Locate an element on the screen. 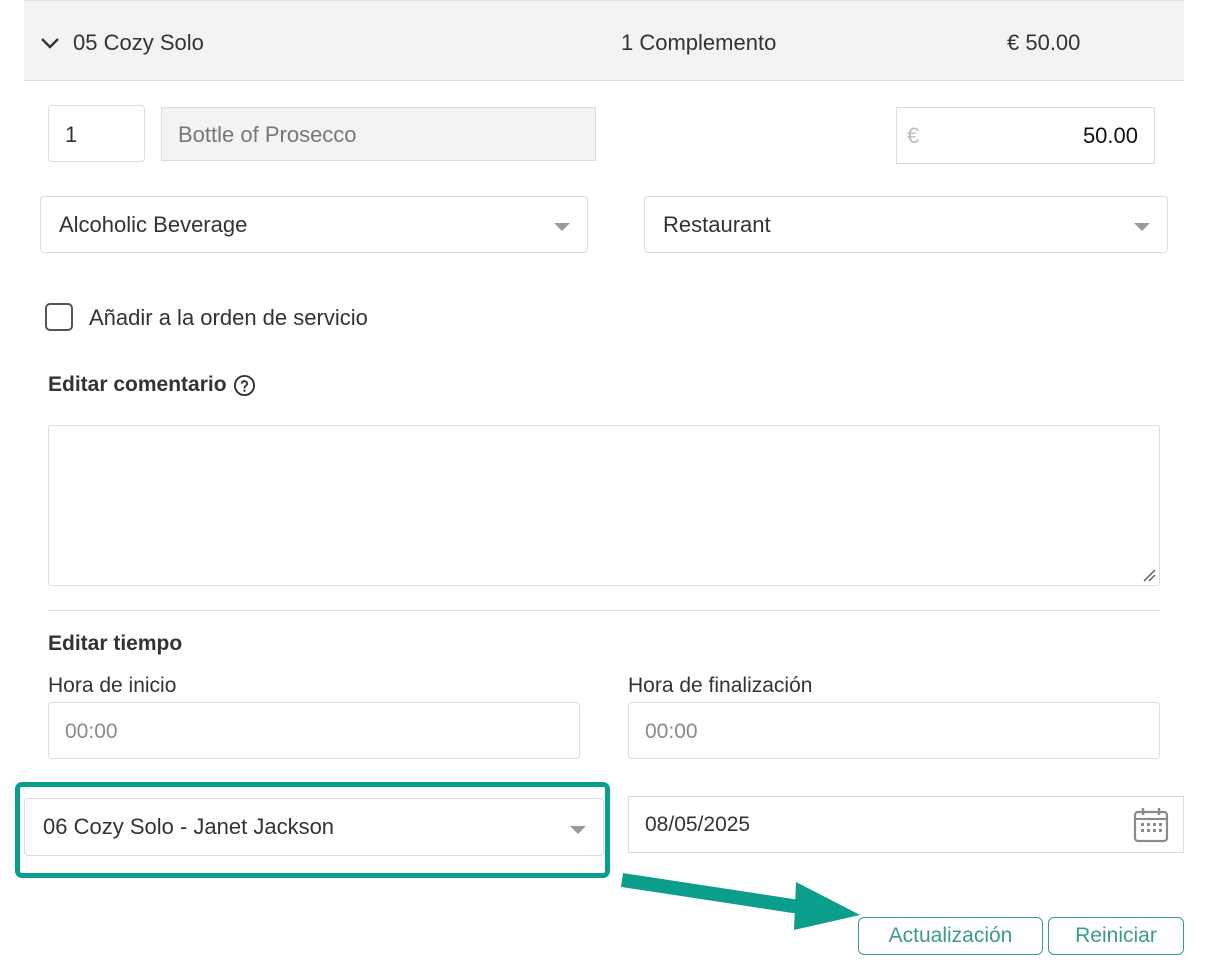 This screenshot has height=978, width=1220. divider is located at coordinates (604, 610).